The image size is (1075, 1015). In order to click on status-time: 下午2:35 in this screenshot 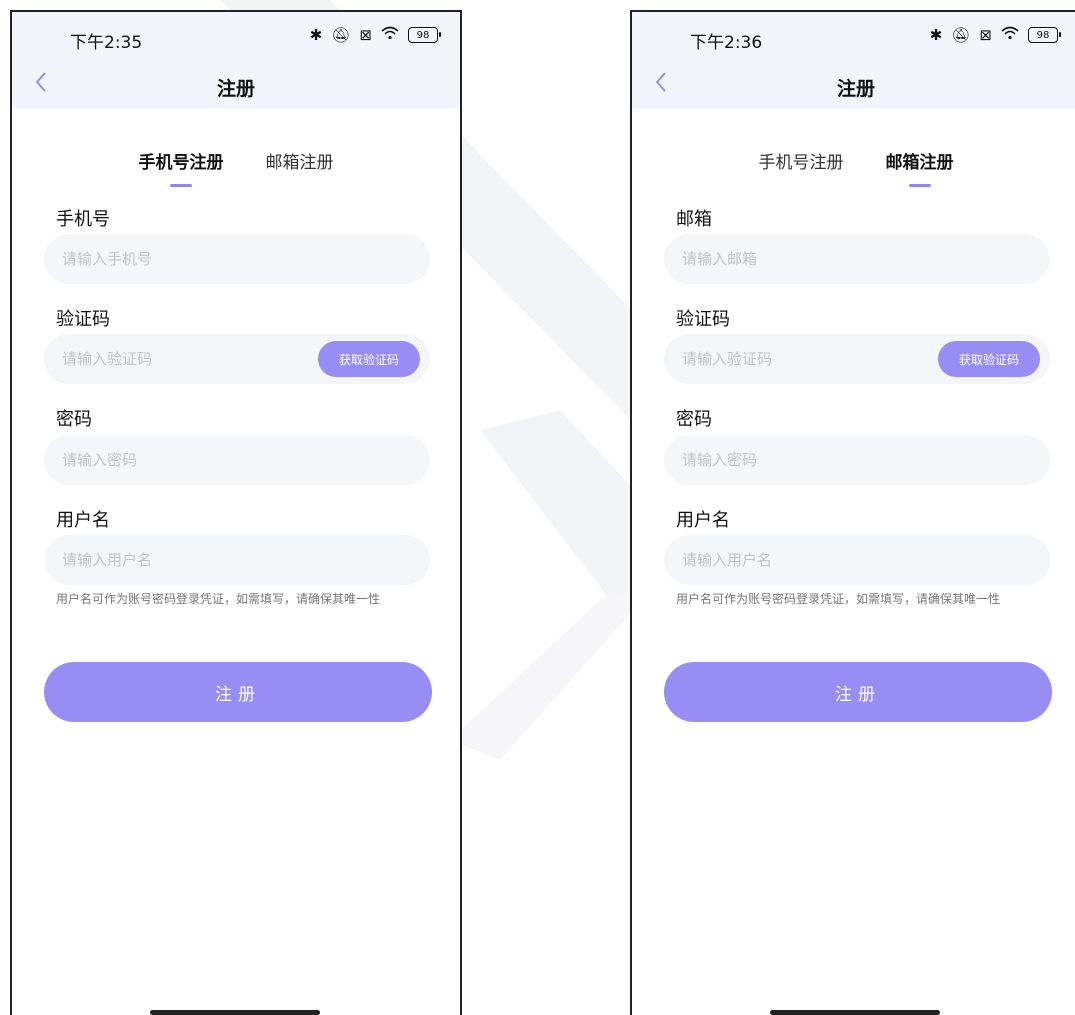, I will do `click(106, 43)`.